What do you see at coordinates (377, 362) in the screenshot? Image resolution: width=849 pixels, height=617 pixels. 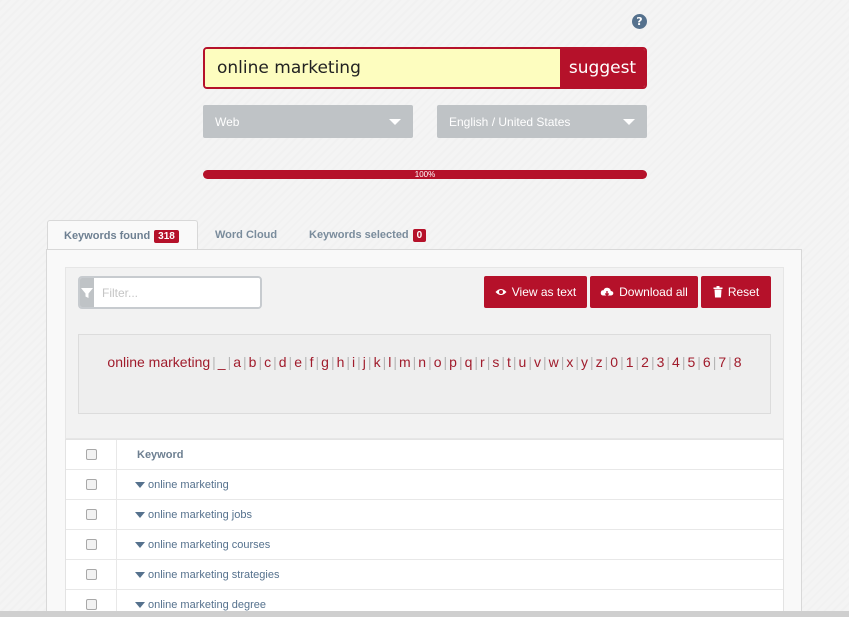 I see `alphabet-link: k` at bounding box center [377, 362].